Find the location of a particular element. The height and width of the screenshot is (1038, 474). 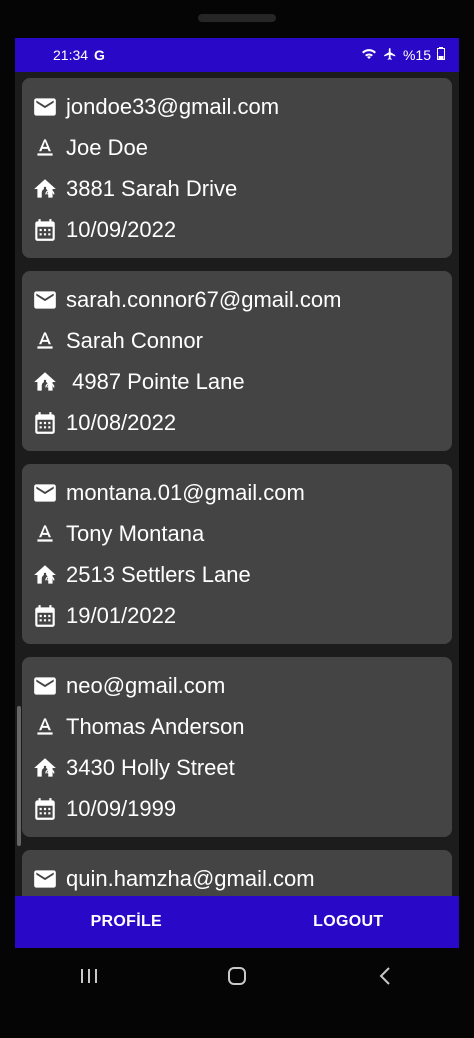

card-email-text: jondoe33@gmail.com is located at coordinates (173, 106).